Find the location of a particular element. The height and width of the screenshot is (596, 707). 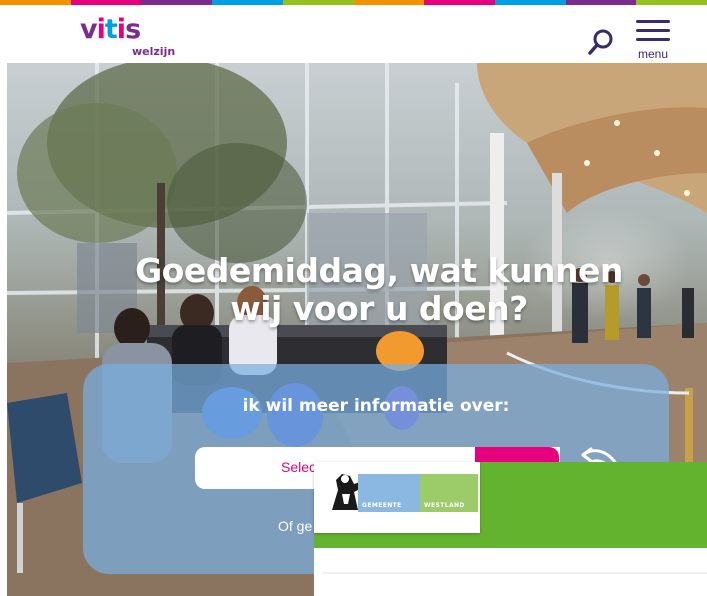

site-header: vitis welzijn menu is located at coordinates (353, 34).